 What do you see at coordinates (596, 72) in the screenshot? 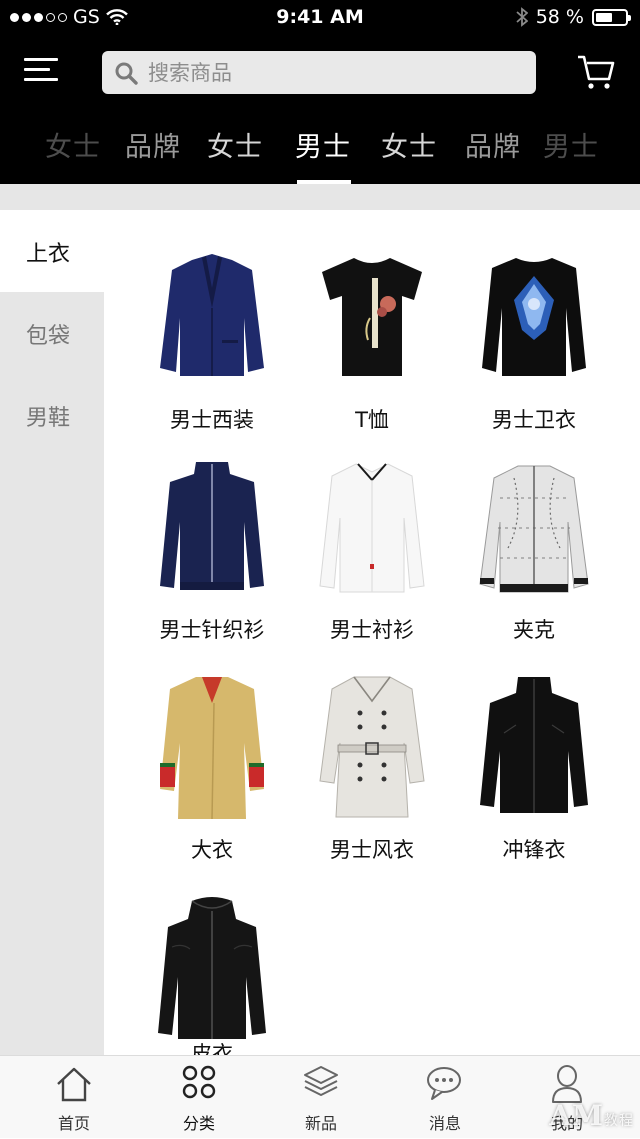
I see `cart-icon` at bounding box center [596, 72].